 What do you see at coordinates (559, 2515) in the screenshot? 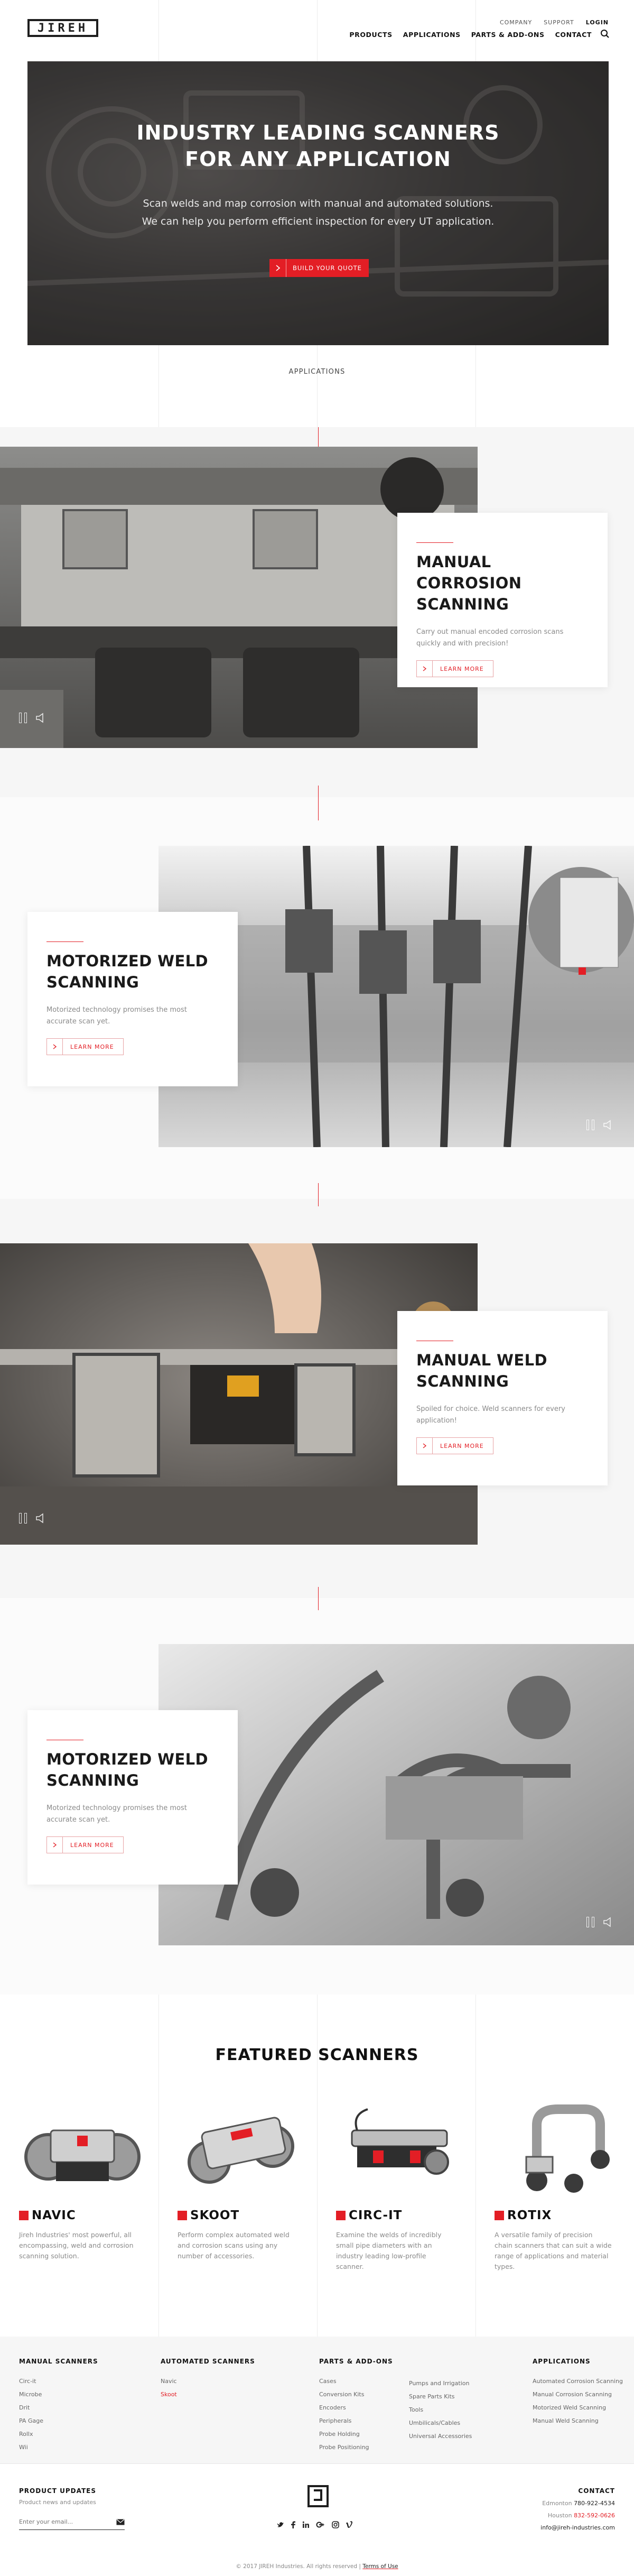
I see `contact-label: Houston` at bounding box center [559, 2515].